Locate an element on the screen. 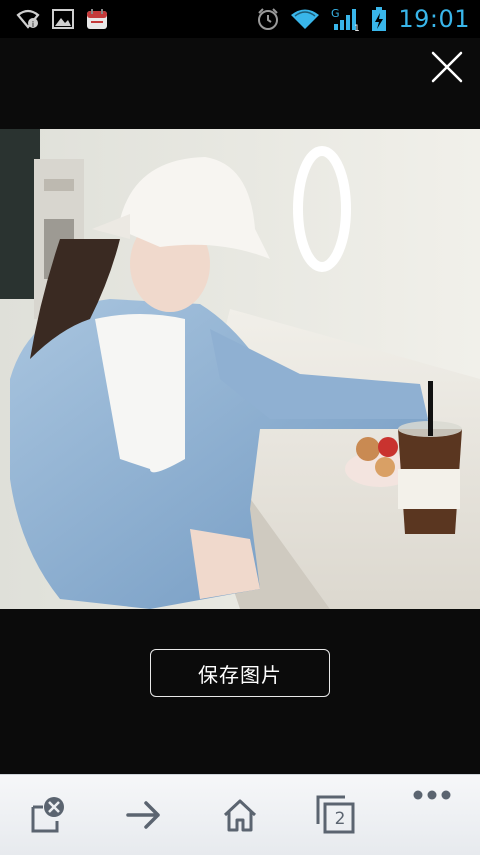 The image size is (480, 855). notification-icons: i is located at coordinates (54, 19).